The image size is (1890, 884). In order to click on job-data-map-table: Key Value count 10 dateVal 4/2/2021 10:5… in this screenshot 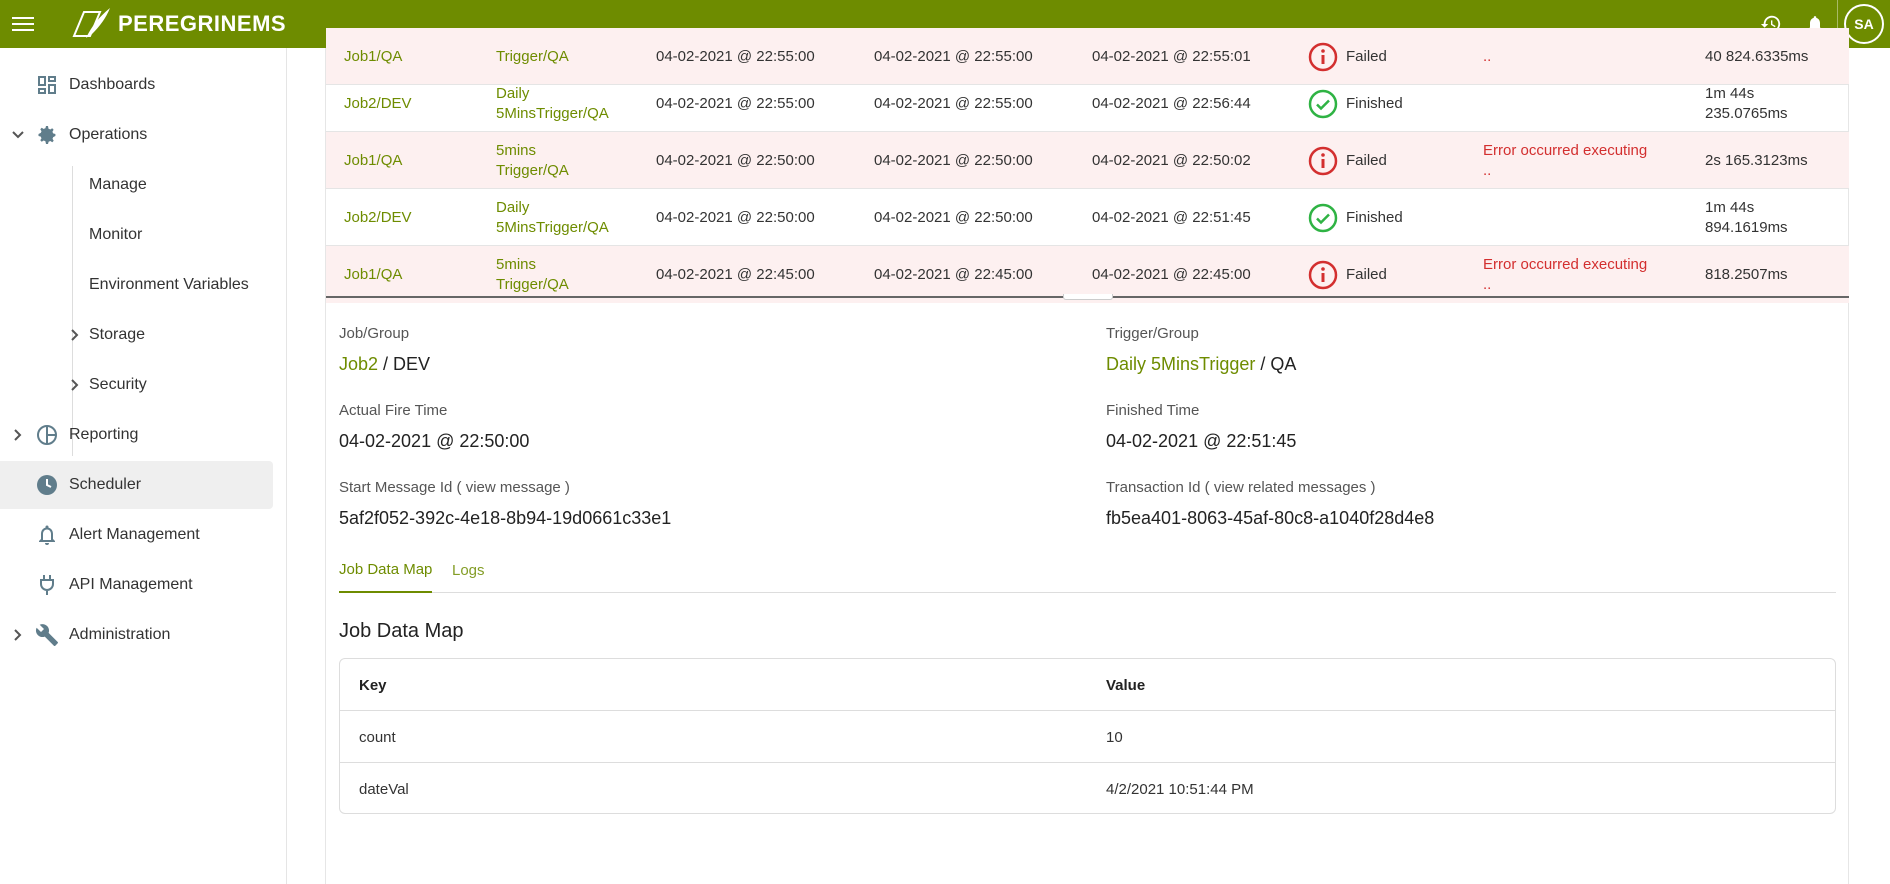, I will do `click(1087, 736)`.